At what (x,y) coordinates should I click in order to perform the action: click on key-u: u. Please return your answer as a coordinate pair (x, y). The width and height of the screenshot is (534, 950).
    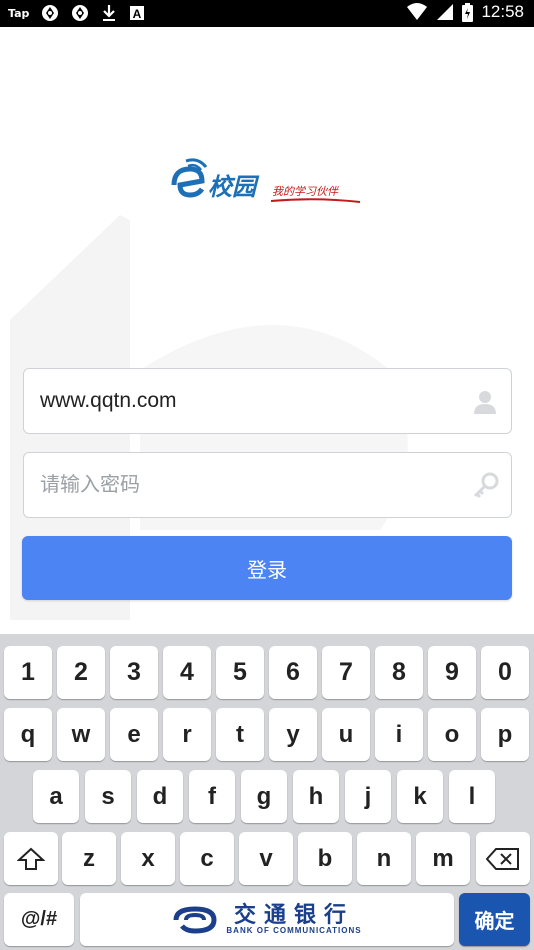
    Looking at the image, I should click on (346, 734).